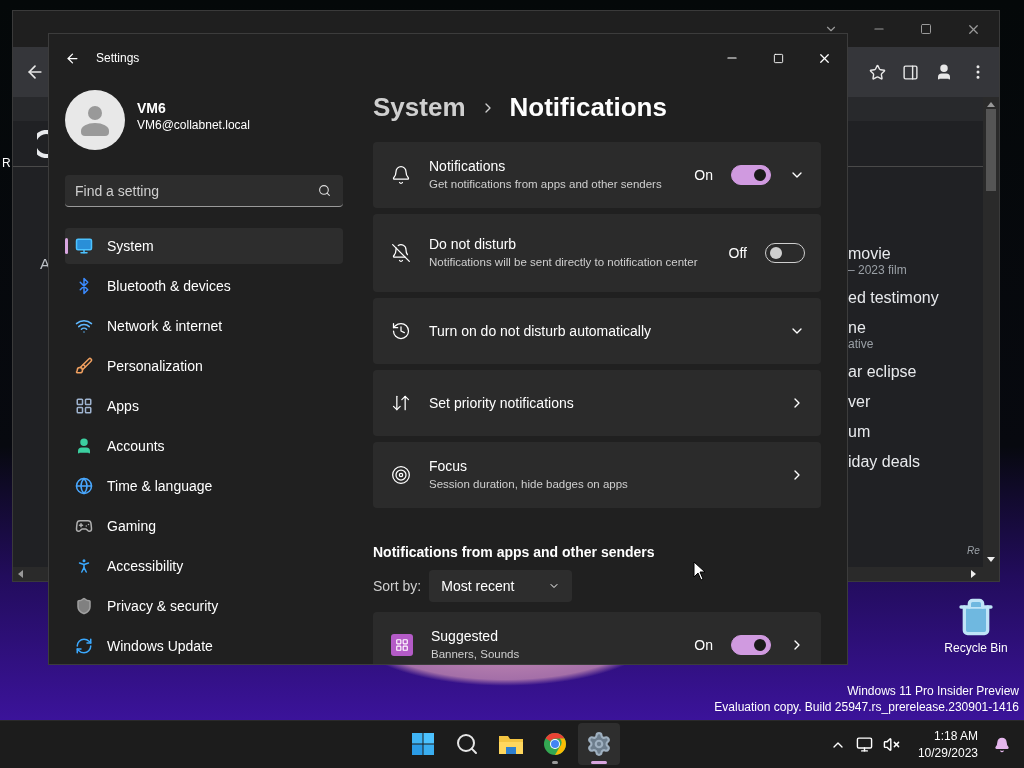 The image size is (1024, 768). Describe the element at coordinates (861, 344) in the screenshot. I see `suggestion-subtitle: ative` at that location.